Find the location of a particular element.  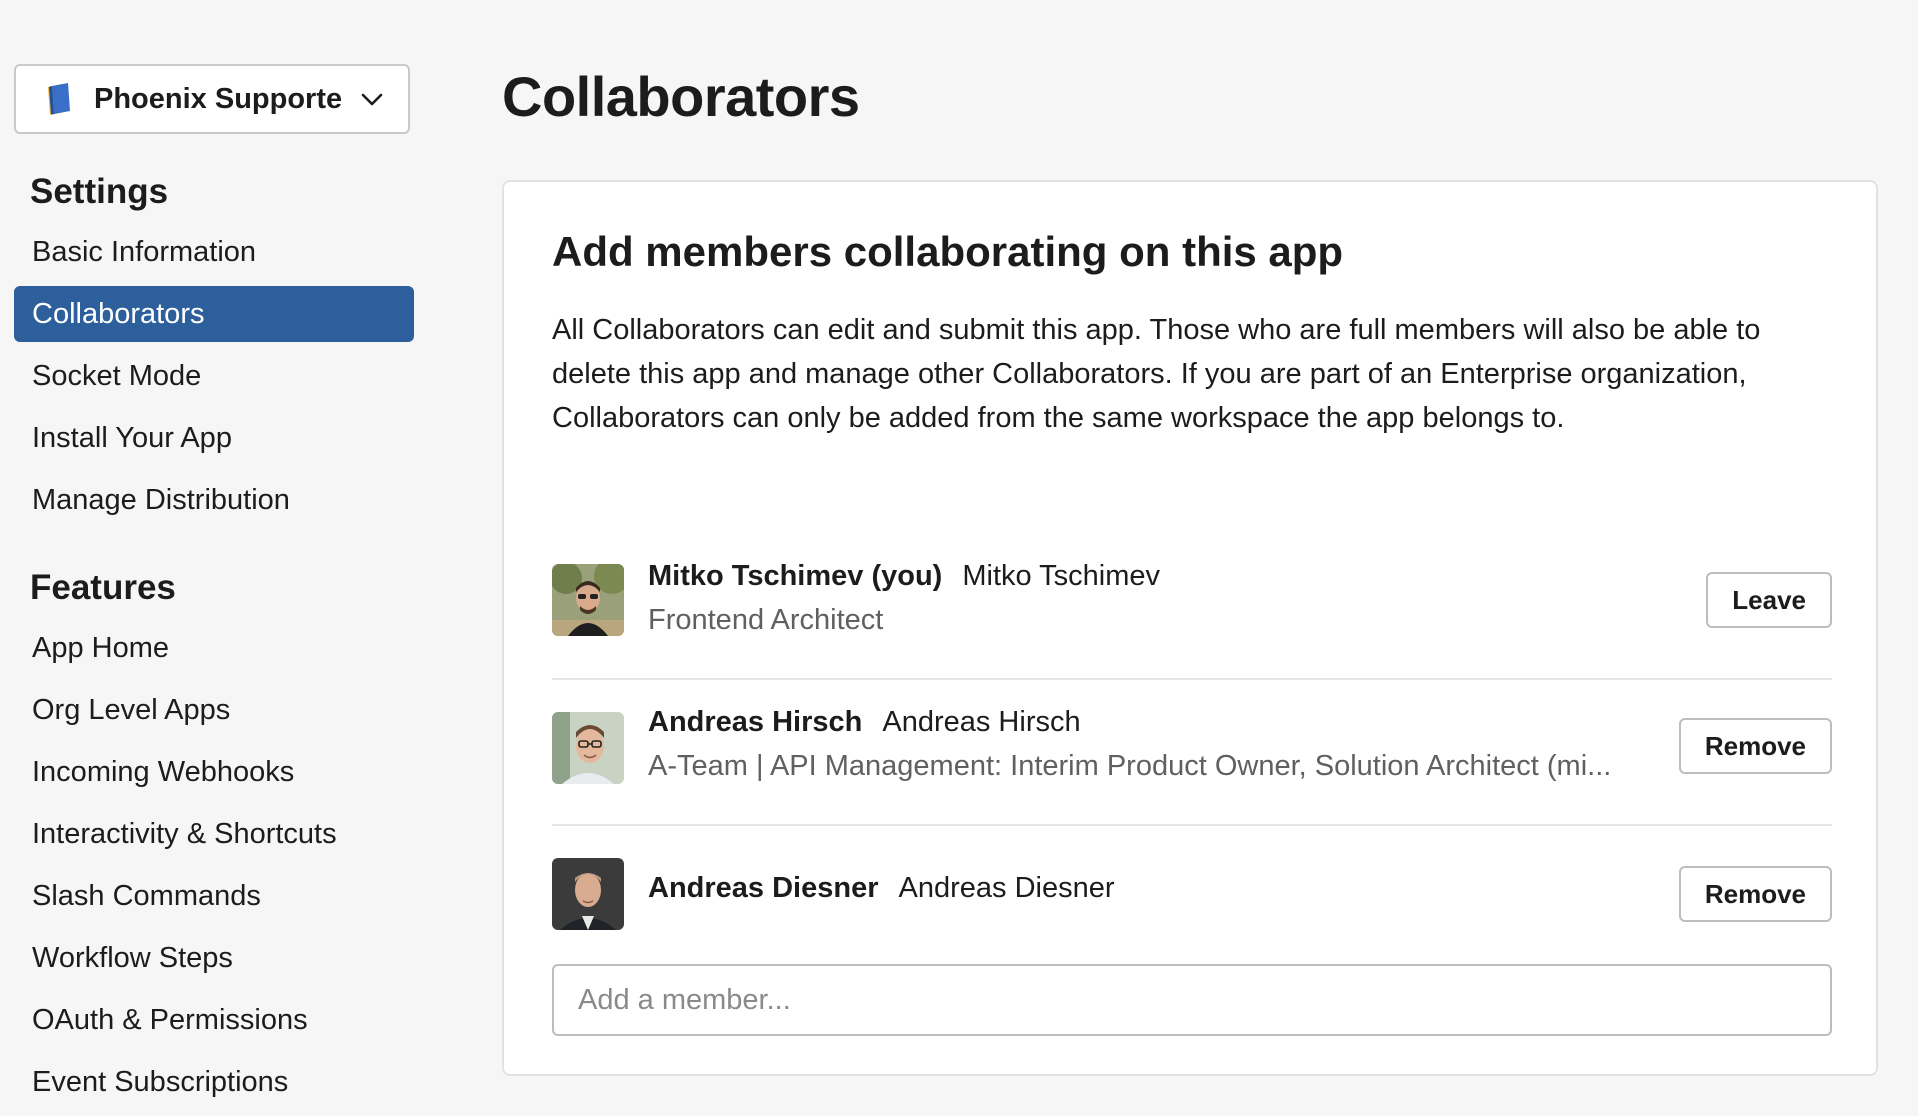

page-title: Collaborators is located at coordinates (681, 96).